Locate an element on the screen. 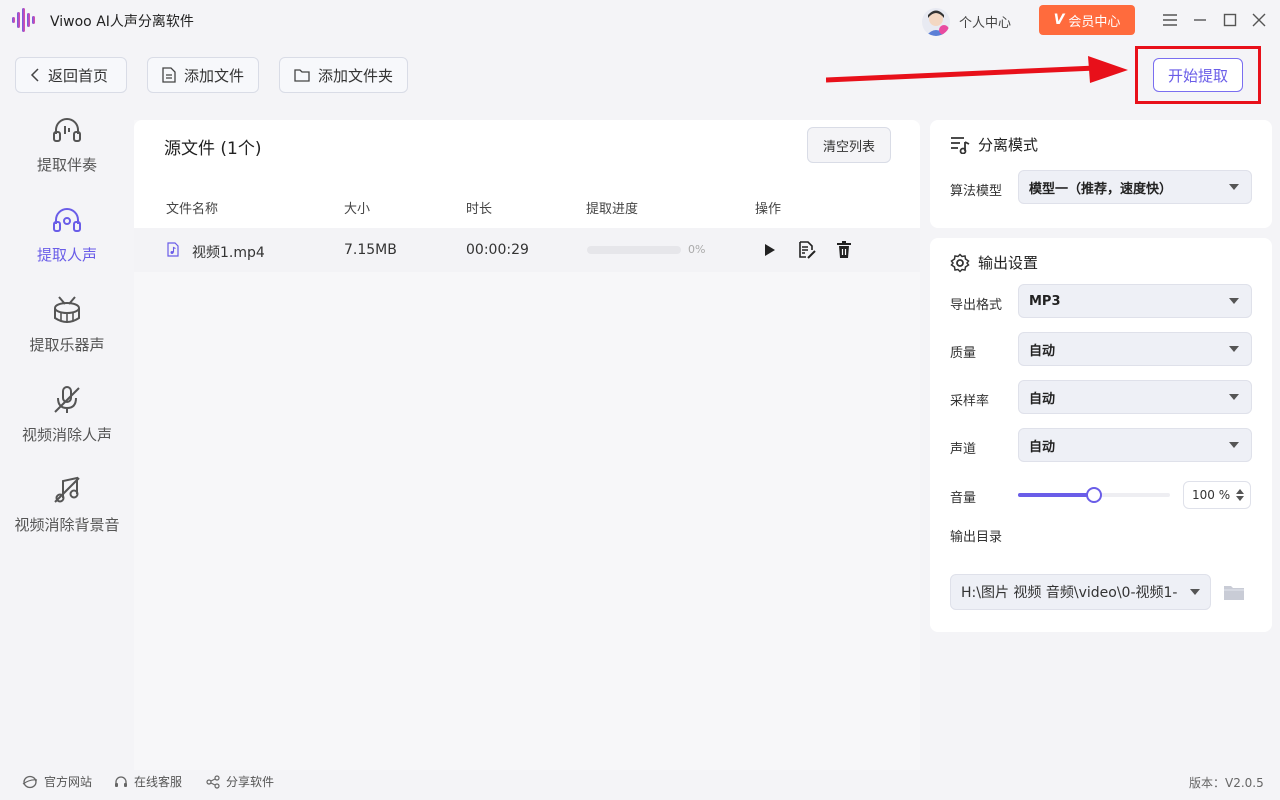  channel-value: 自动 is located at coordinates (1042, 447).